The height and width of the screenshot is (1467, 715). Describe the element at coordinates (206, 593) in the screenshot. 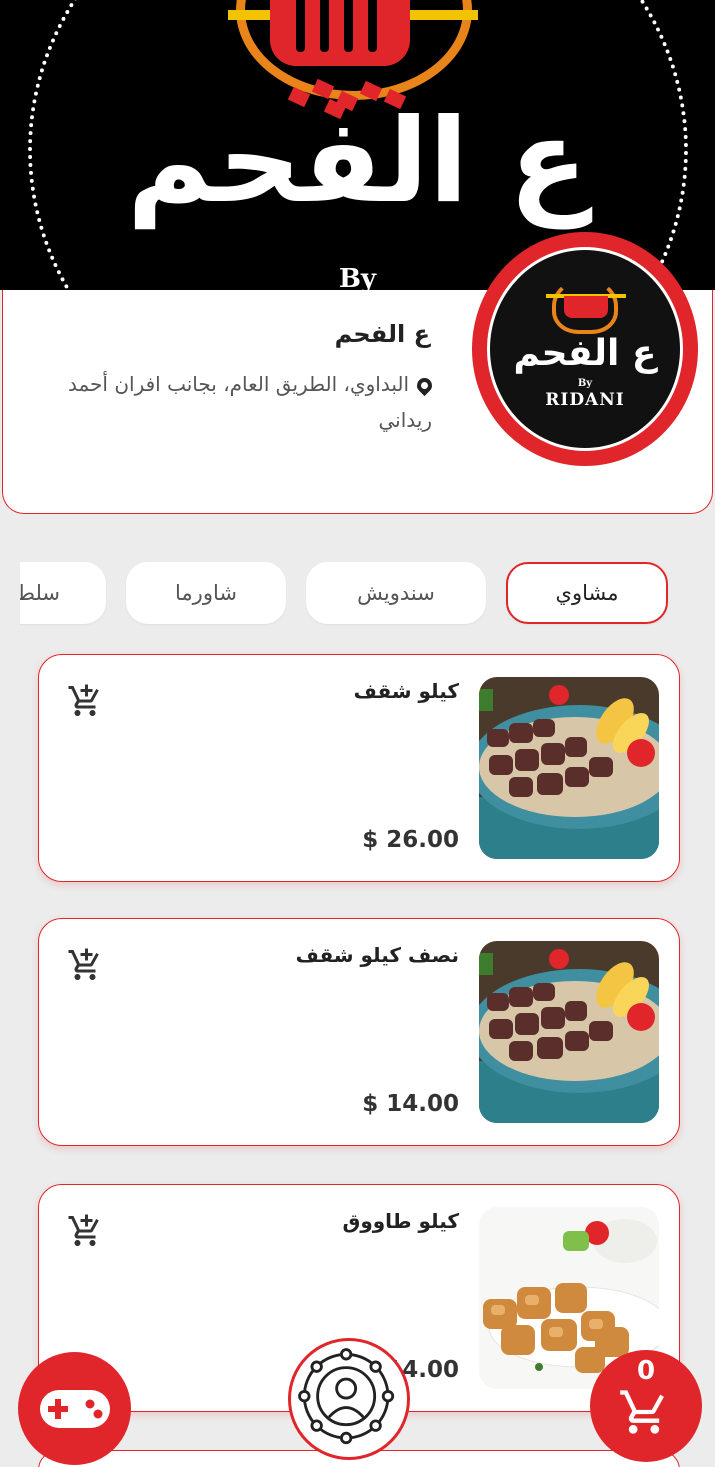

I see `tab-shawarma: شاورما` at that location.